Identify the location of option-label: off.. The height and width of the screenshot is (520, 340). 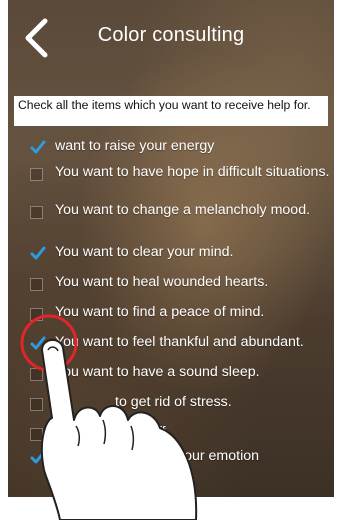
(160, 432).